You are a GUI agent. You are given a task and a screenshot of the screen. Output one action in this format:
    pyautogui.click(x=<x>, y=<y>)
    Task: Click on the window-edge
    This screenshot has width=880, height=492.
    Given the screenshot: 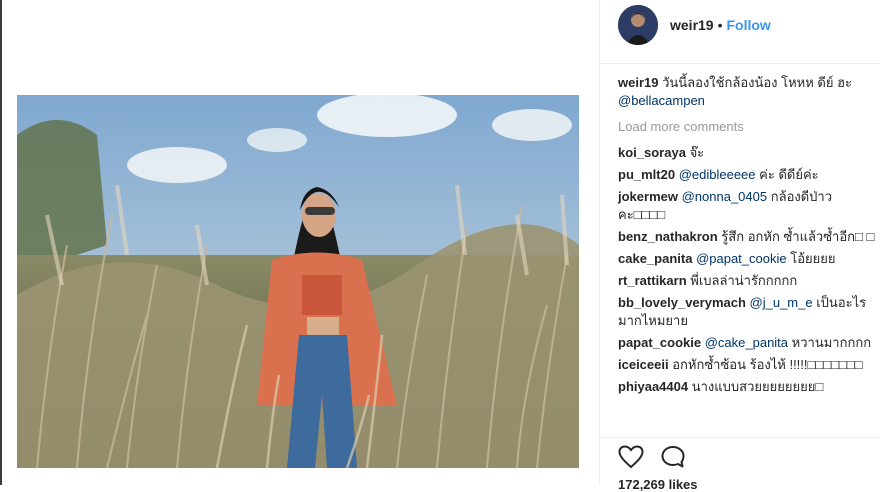 What is the action you would take?
    pyautogui.click(x=1, y=242)
    